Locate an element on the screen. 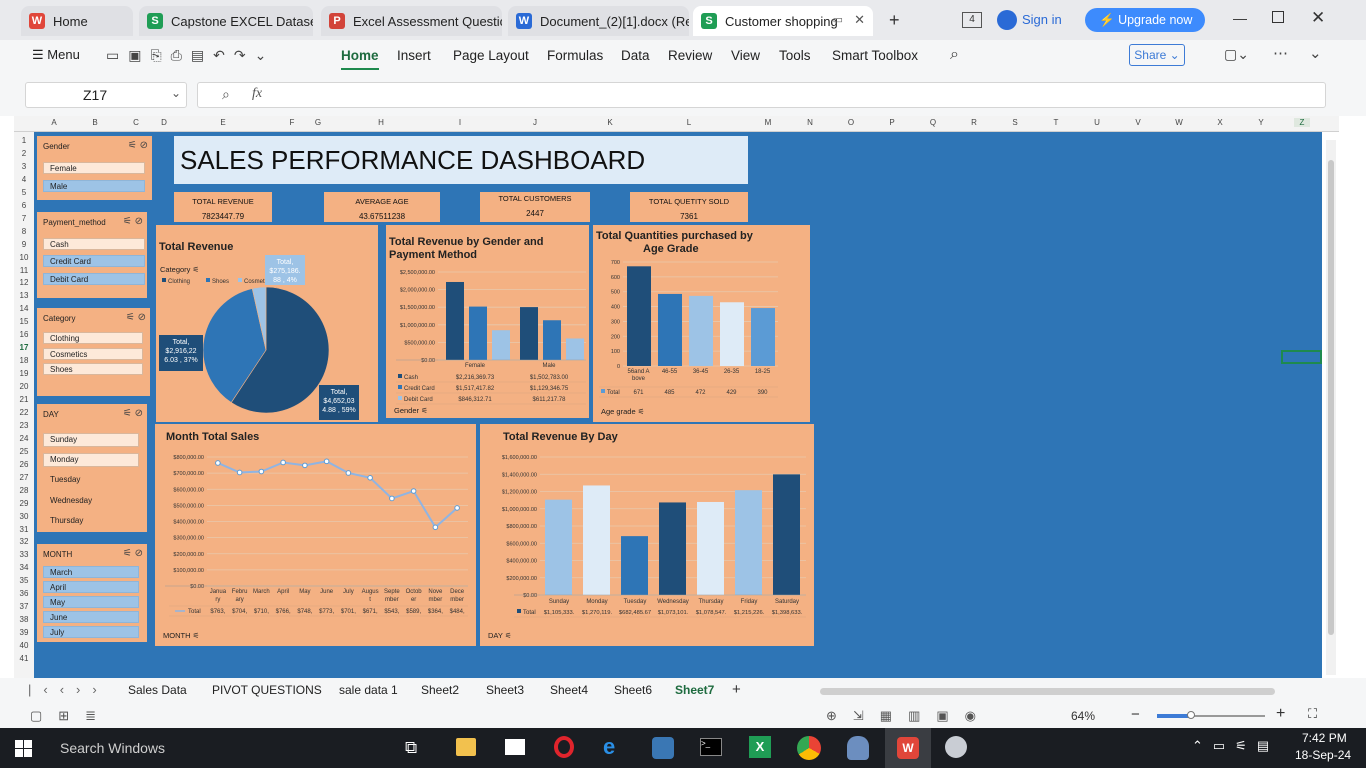 The height and width of the screenshot is (768, 1366). ribbon-tab-formulas: Formulas is located at coordinates (575, 55).